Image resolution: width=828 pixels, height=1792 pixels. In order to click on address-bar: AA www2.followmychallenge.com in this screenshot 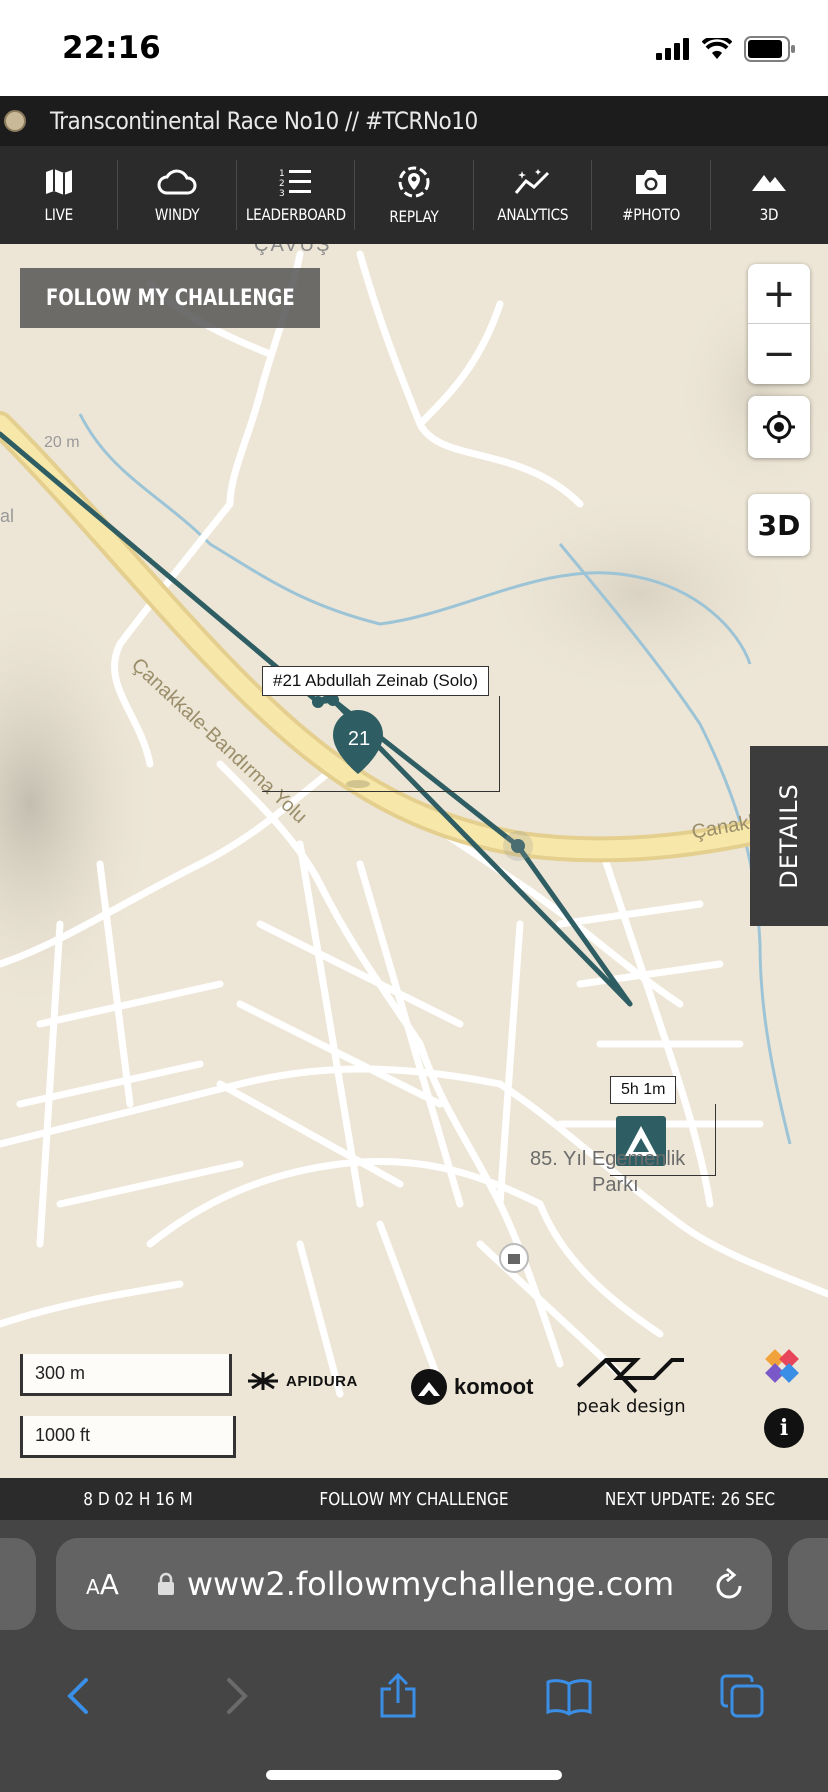, I will do `click(414, 1584)`.